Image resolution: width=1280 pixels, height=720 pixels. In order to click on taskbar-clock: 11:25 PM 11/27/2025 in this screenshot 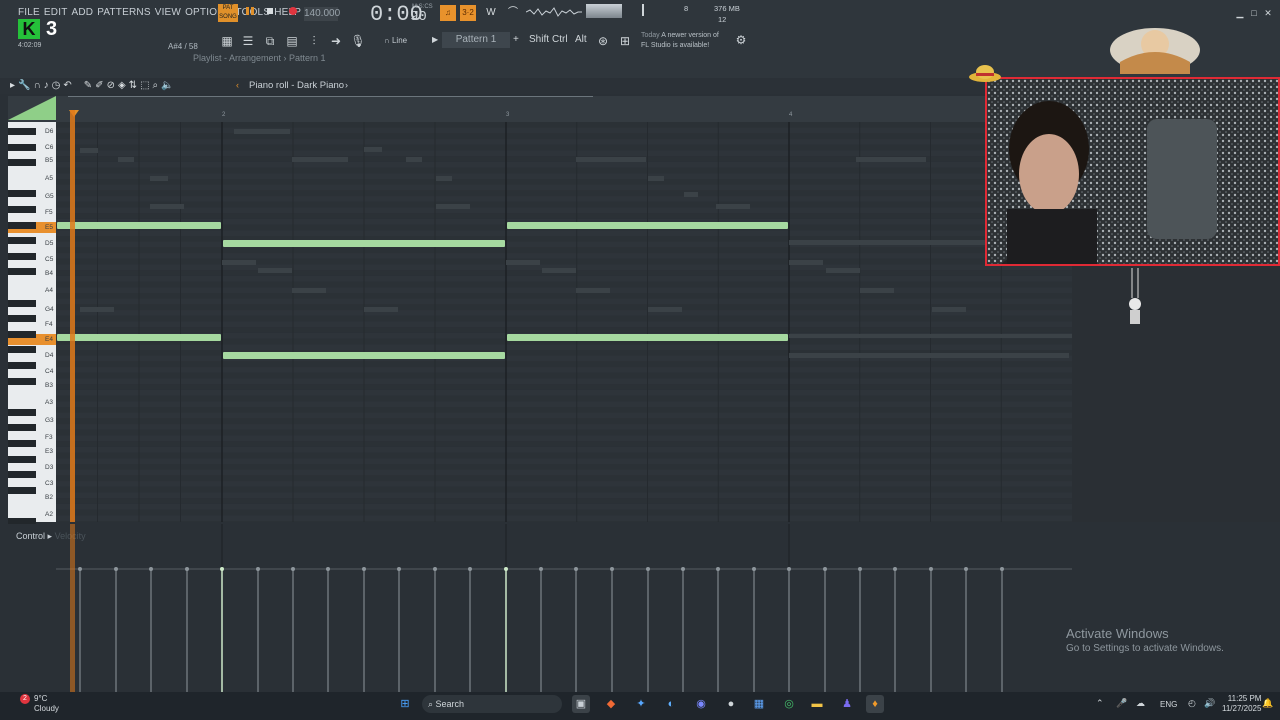, I will do `click(1241, 704)`.